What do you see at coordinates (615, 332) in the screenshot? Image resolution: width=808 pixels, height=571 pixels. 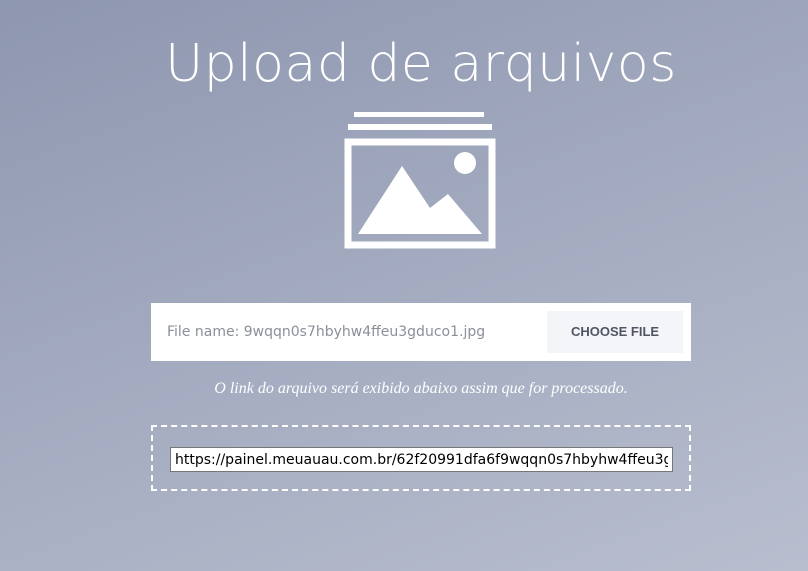 I see `choose-file-button: CHOOSE FILE` at bounding box center [615, 332].